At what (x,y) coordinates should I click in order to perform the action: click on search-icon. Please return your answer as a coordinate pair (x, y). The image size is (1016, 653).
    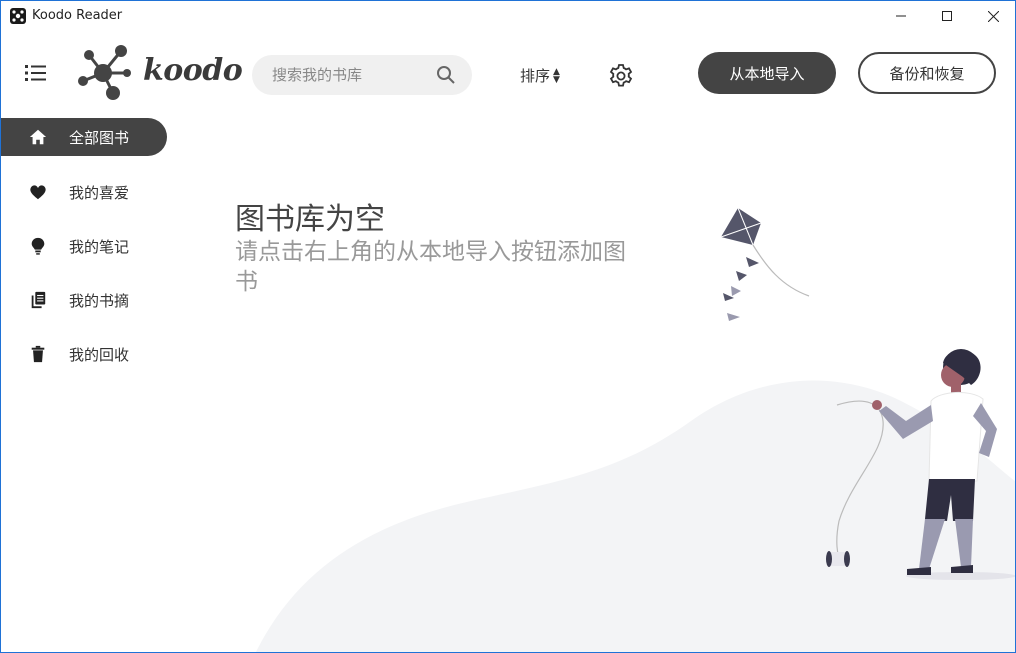
    Looking at the image, I should click on (446, 75).